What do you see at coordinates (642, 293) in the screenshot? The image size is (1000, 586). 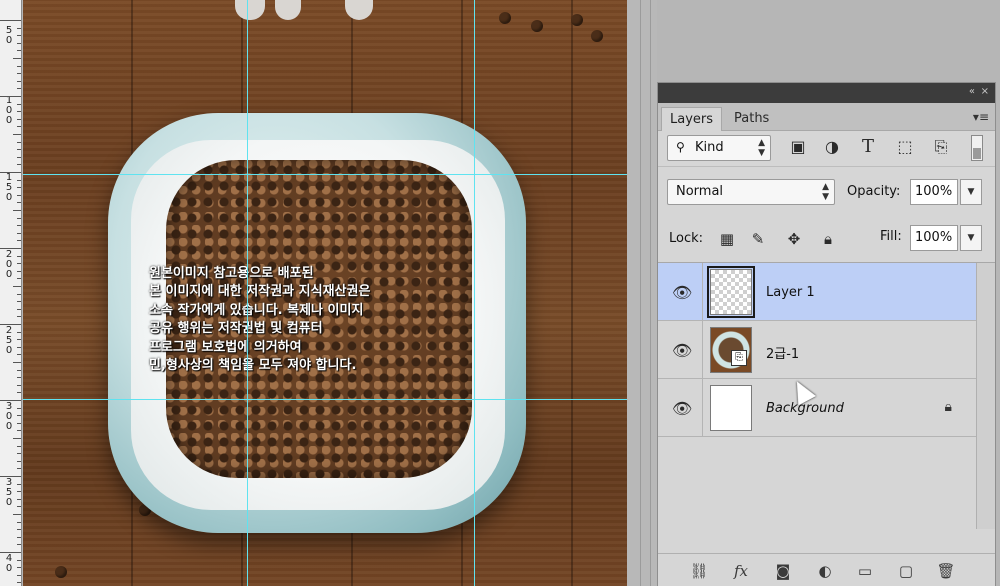 I see `workspace-gap` at bounding box center [642, 293].